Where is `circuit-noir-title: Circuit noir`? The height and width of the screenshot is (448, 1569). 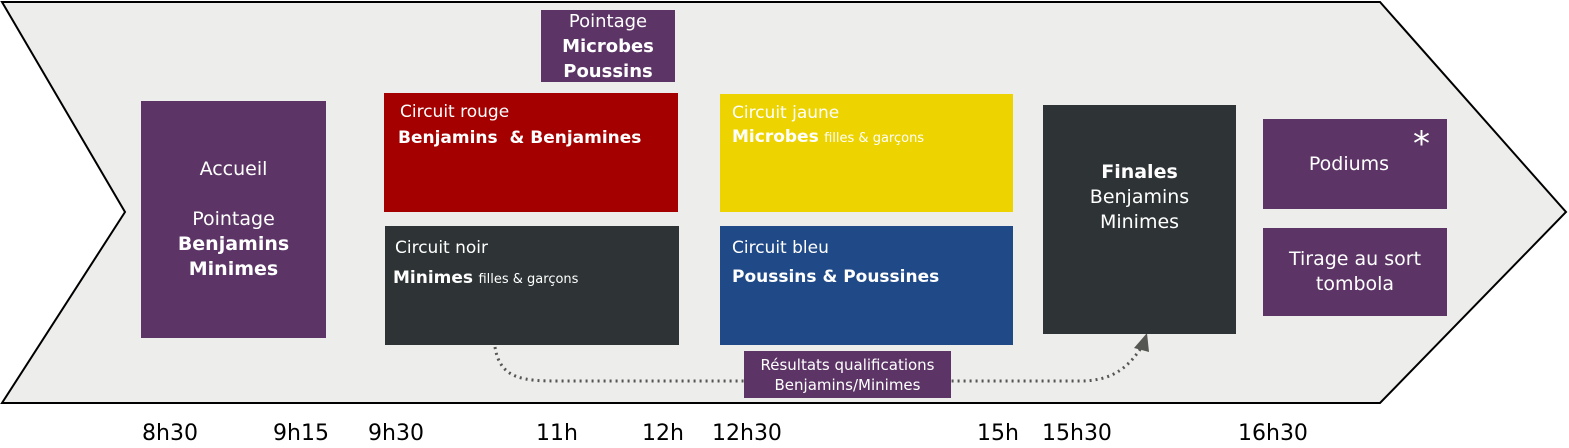
circuit-noir-title: Circuit noir is located at coordinates (442, 248).